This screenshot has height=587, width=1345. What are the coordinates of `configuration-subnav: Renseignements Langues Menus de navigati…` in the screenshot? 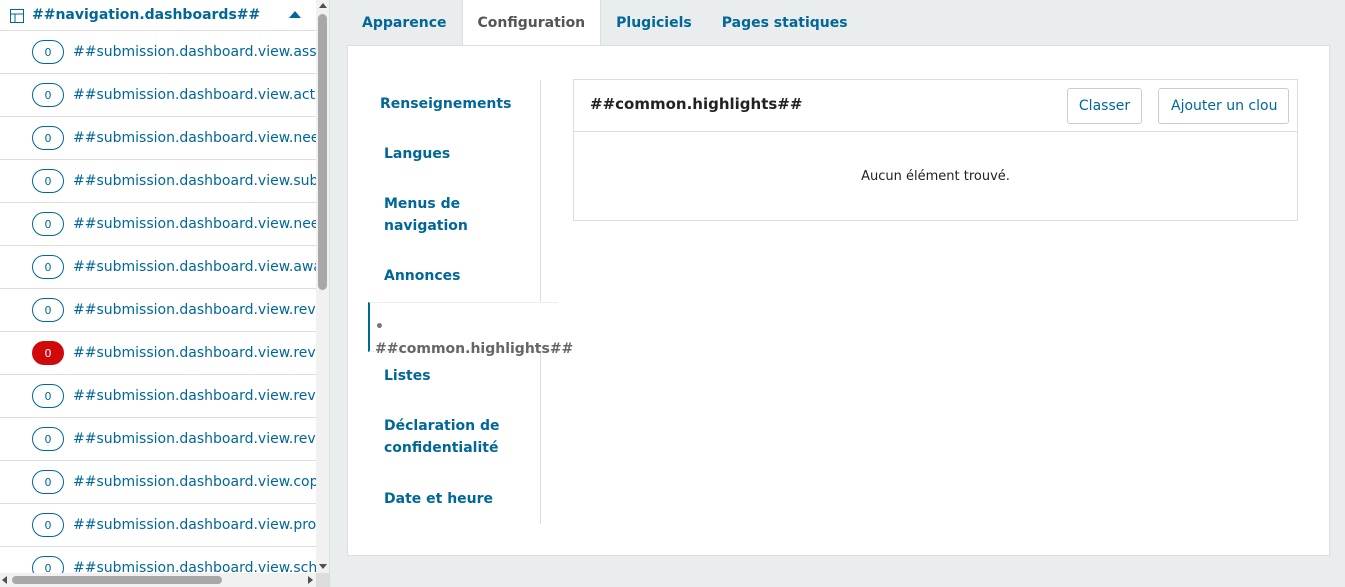 It's located at (470, 302).